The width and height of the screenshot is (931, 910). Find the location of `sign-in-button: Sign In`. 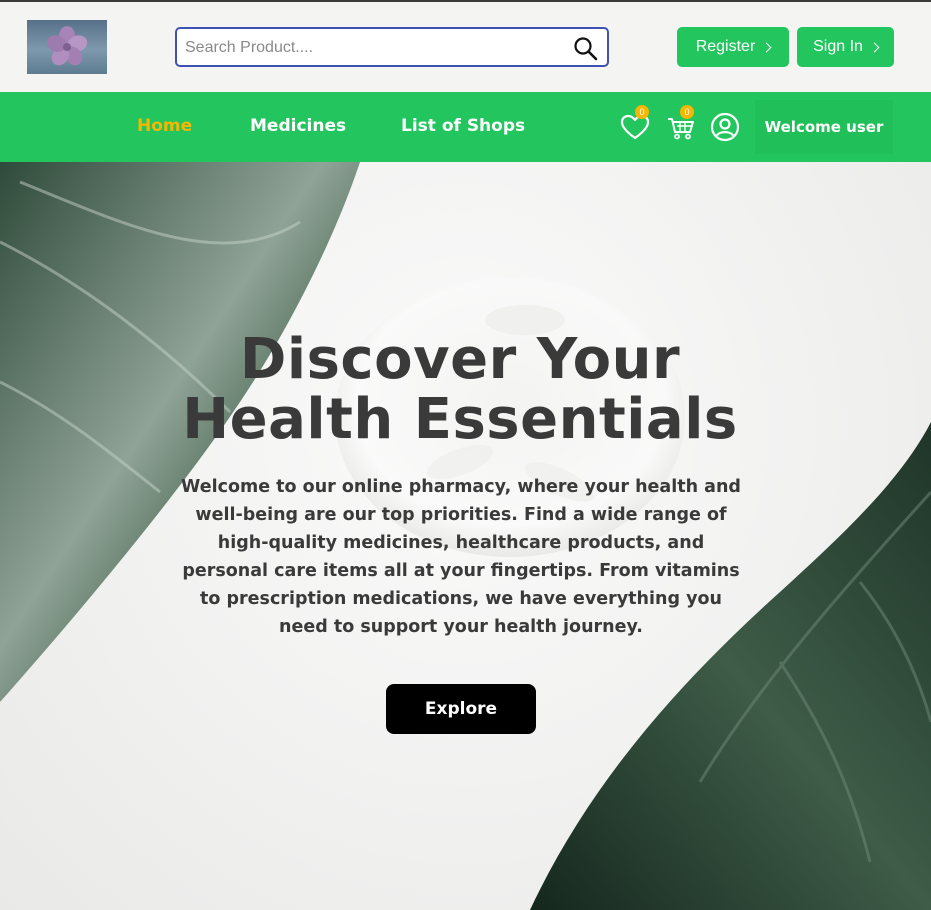

sign-in-button: Sign In is located at coordinates (845, 47).